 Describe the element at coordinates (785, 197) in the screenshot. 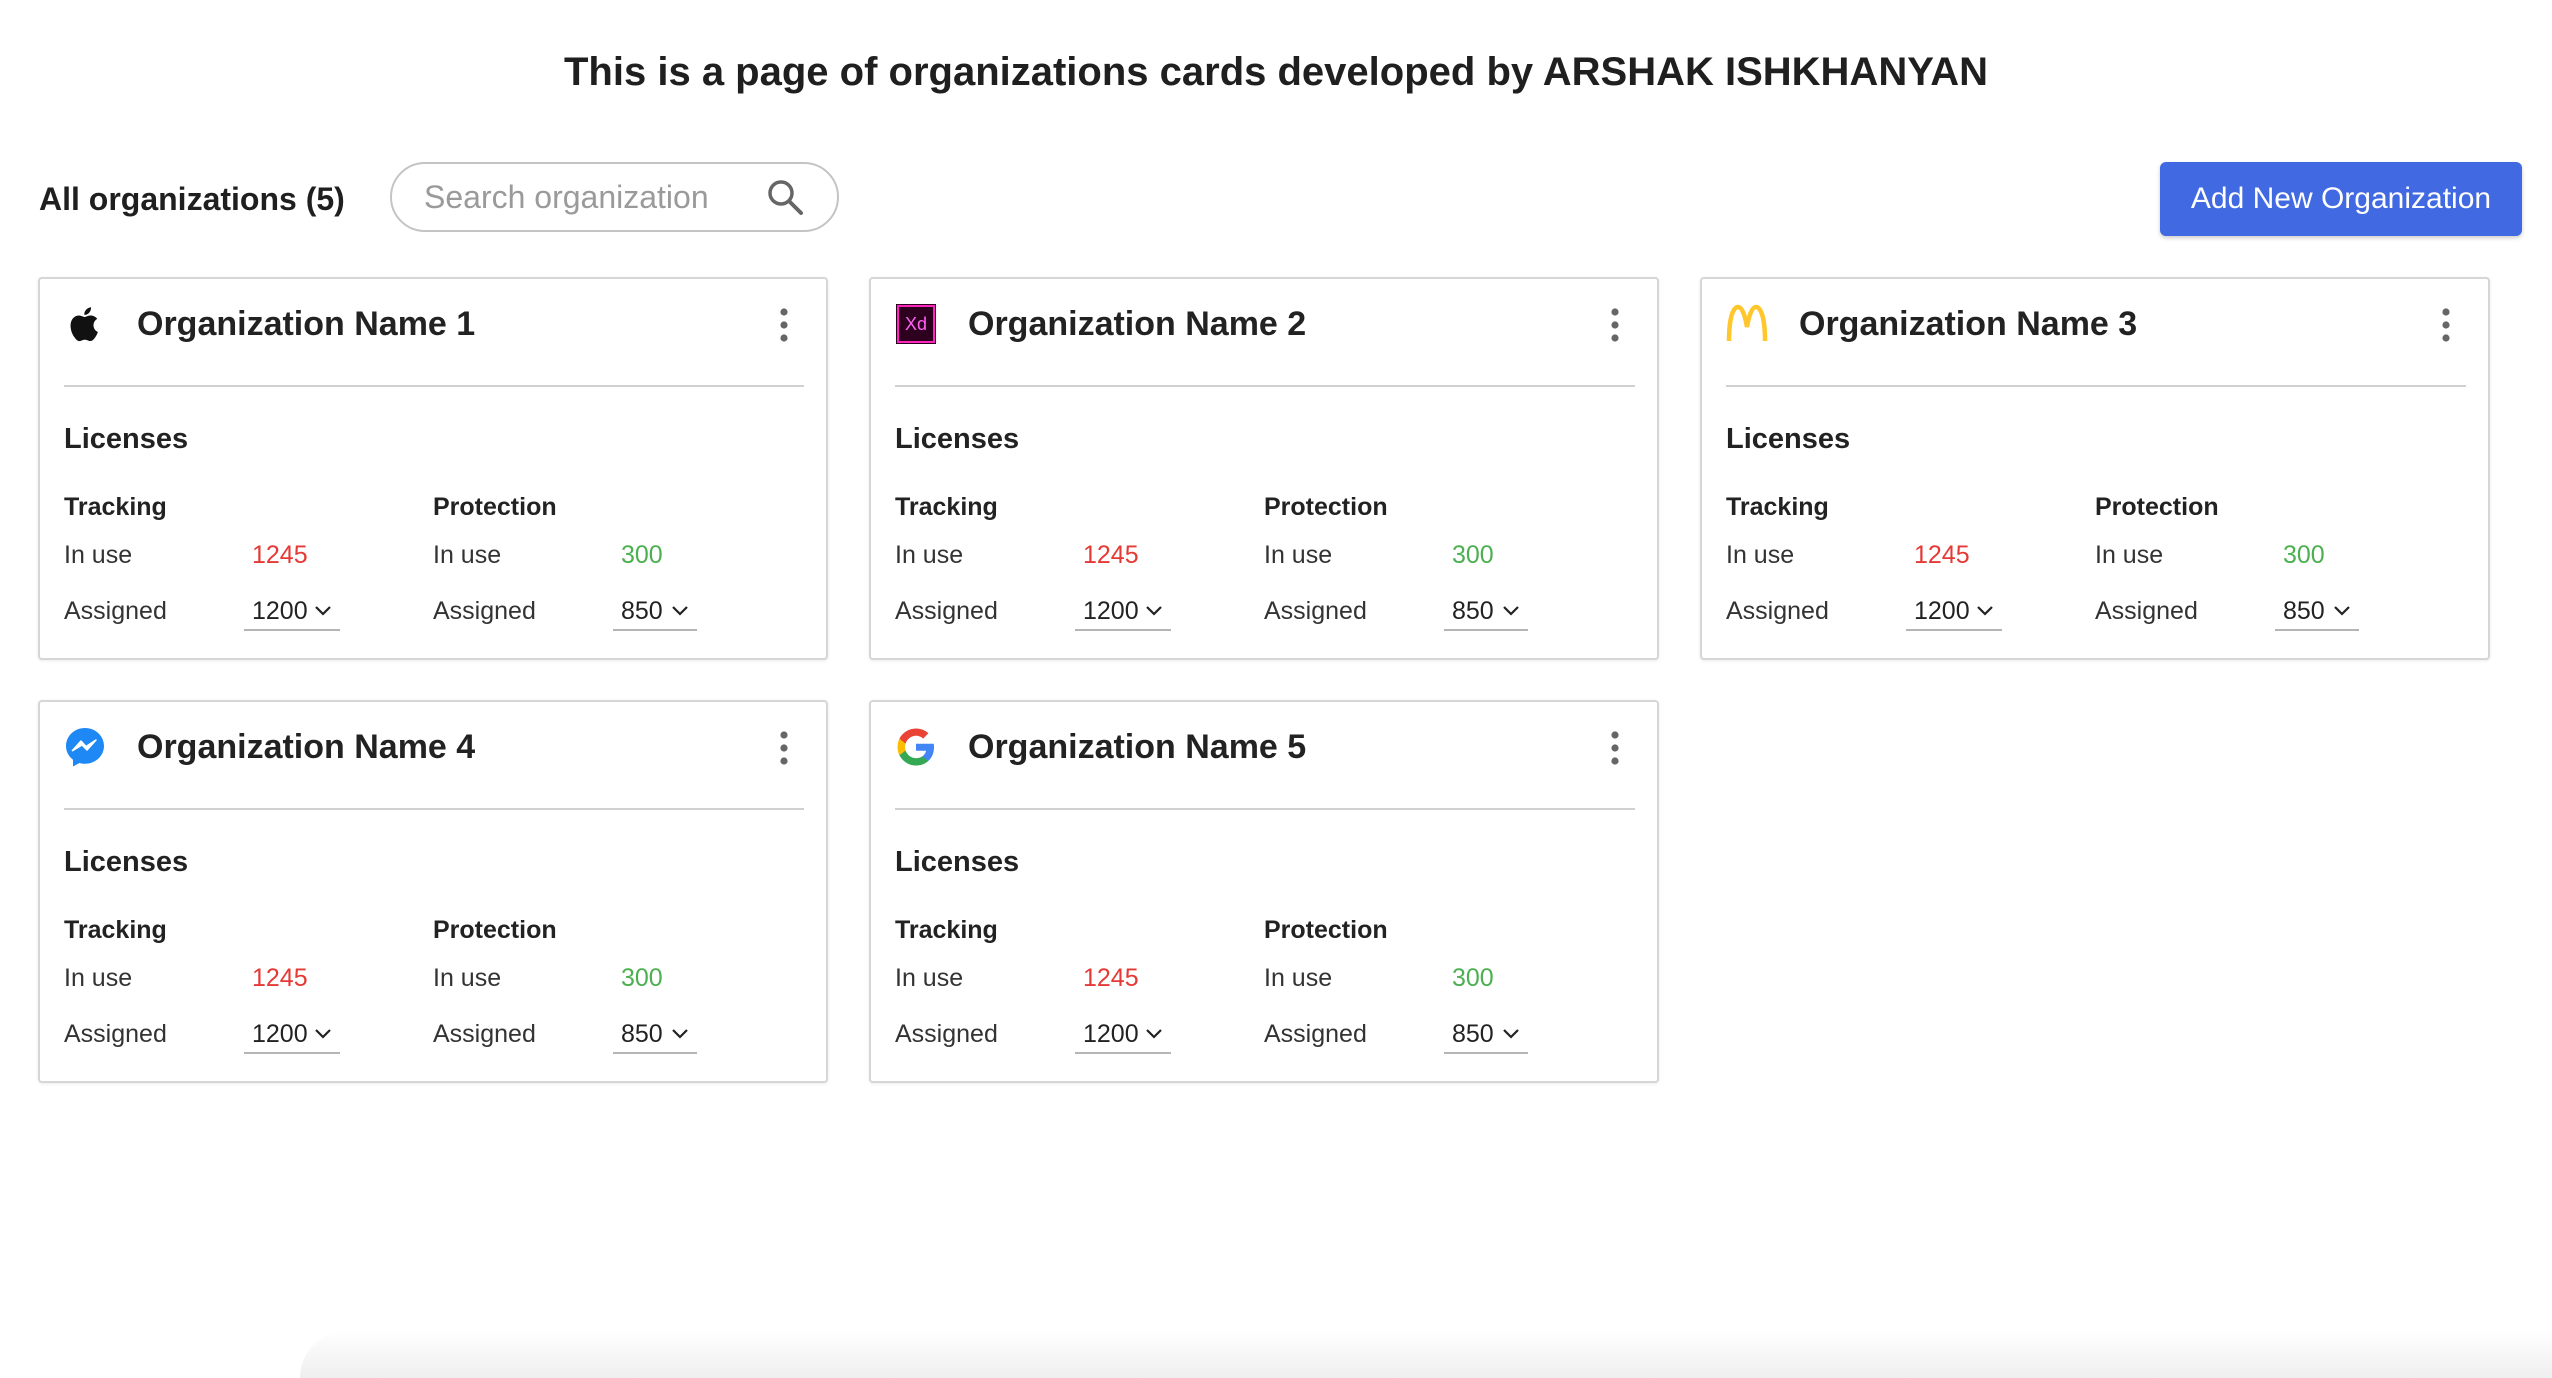

I see `search-icon` at that location.